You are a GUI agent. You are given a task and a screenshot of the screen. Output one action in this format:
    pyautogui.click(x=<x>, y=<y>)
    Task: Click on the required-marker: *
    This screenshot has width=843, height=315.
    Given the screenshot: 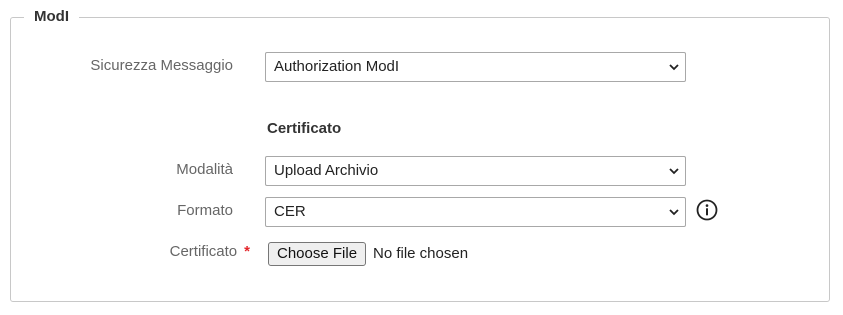 What is the action you would take?
    pyautogui.click(x=247, y=251)
    